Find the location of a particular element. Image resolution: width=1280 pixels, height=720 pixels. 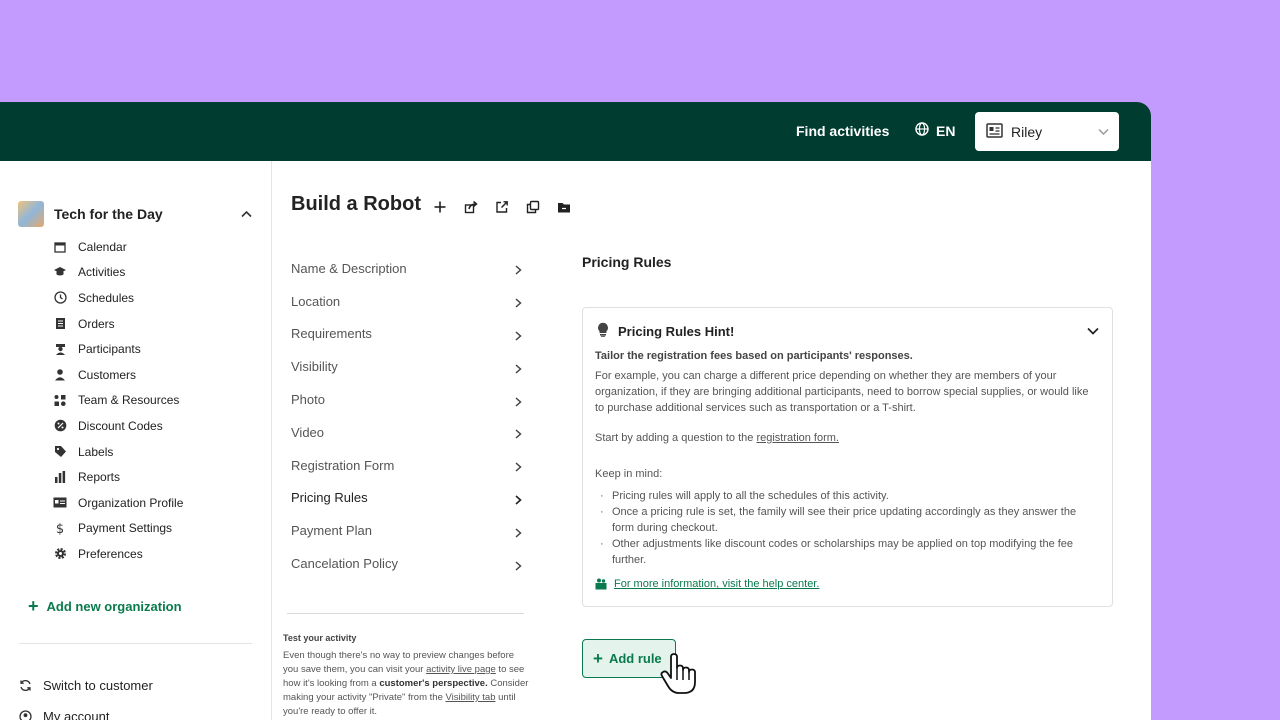

add-organization-button: + Add new organization is located at coordinates (105, 606).